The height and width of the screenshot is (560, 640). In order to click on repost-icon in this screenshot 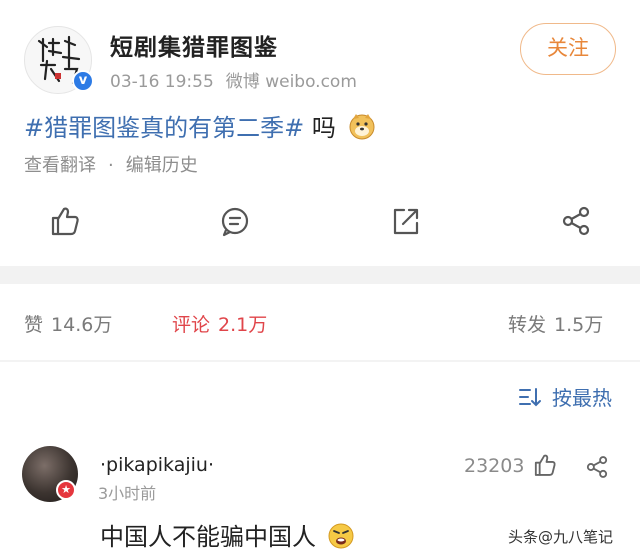, I will do `click(406, 221)`.